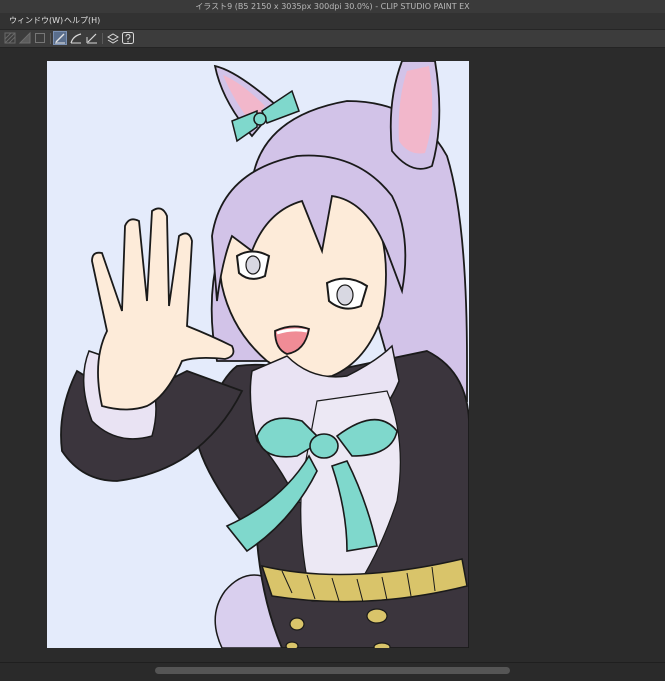 The width and height of the screenshot is (665, 681). I want to click on menu-help: ヘルプ(H), so click(82, 21).